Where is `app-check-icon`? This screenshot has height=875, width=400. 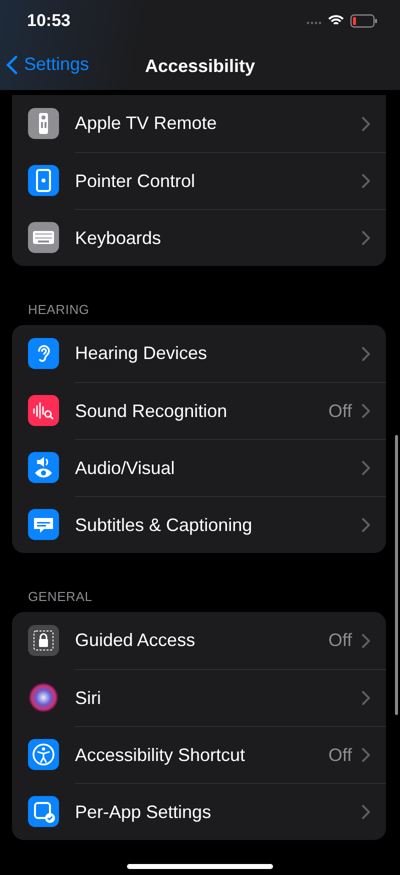 app-check-icon is located at coordinates (43, 811).